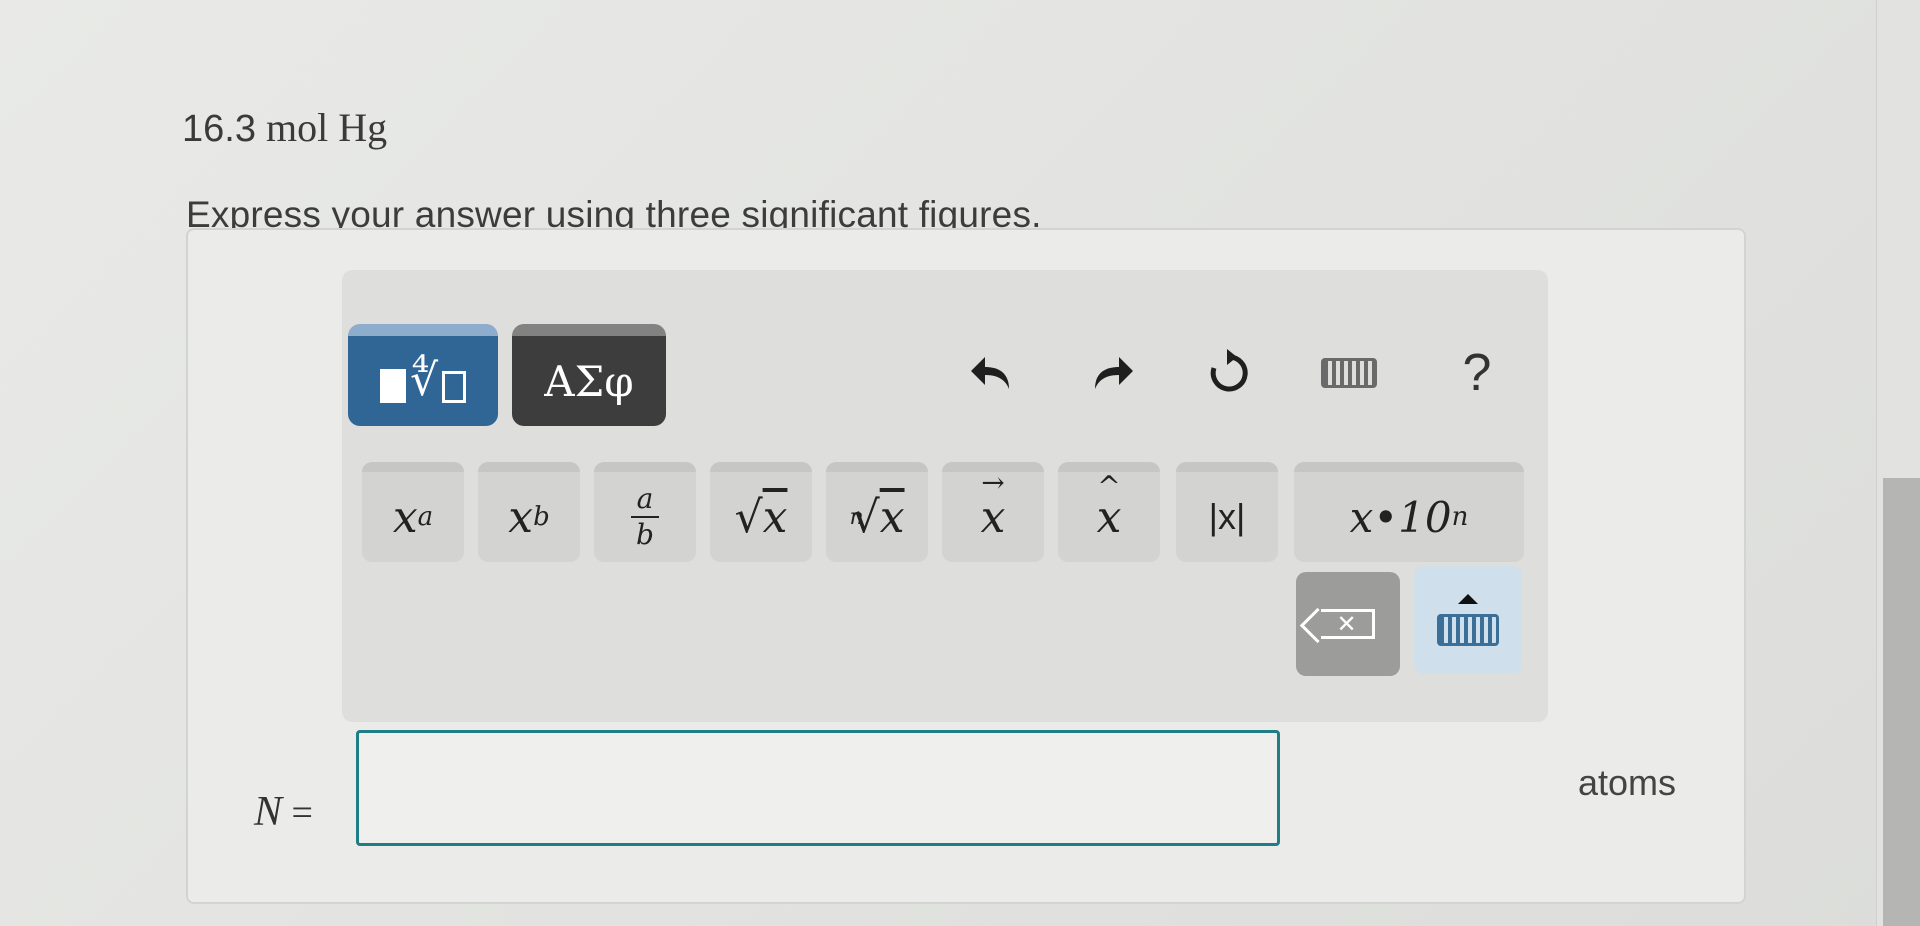 Image resolution: width=1920 pixels, height=926 pixels. I want to click on templates-tab: ∜, so click(423, 375).